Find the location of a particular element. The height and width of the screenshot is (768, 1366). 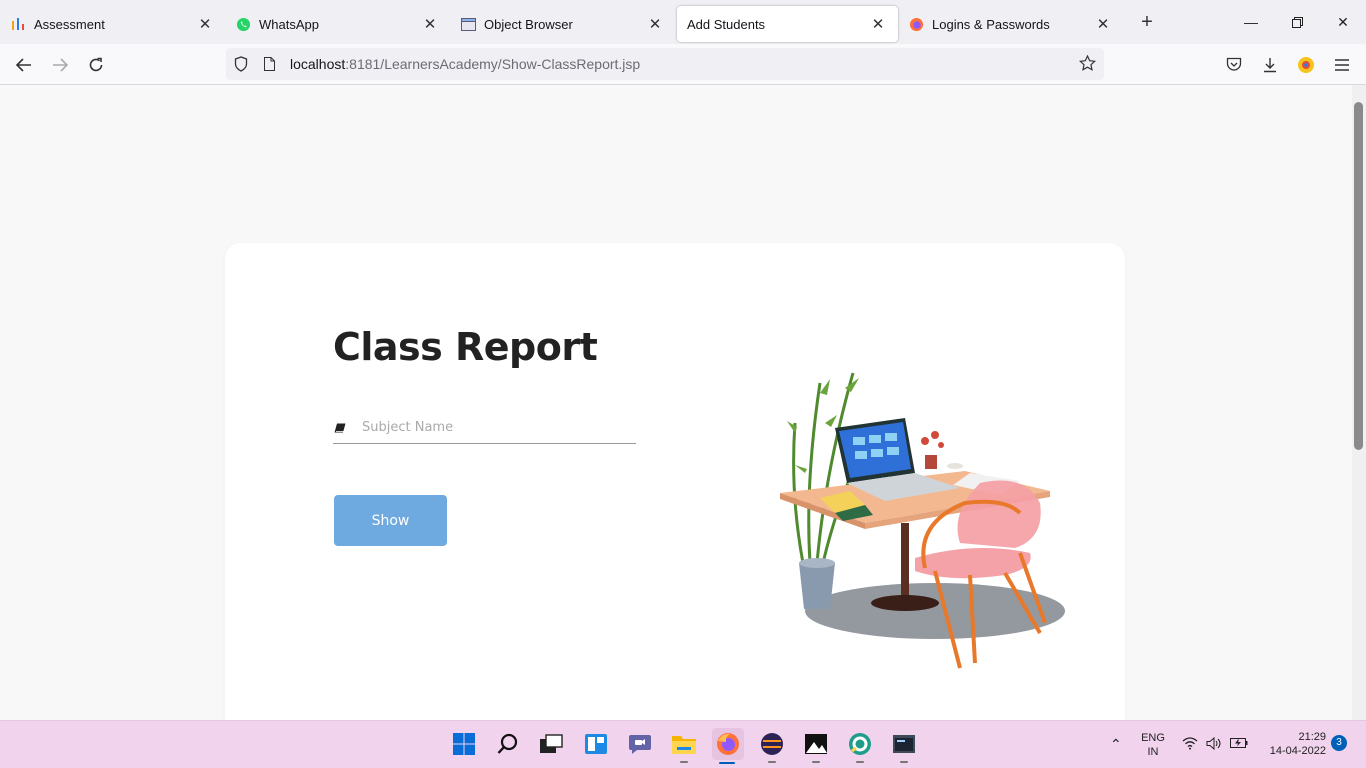

back-icon is located at coordinates (24, 64).